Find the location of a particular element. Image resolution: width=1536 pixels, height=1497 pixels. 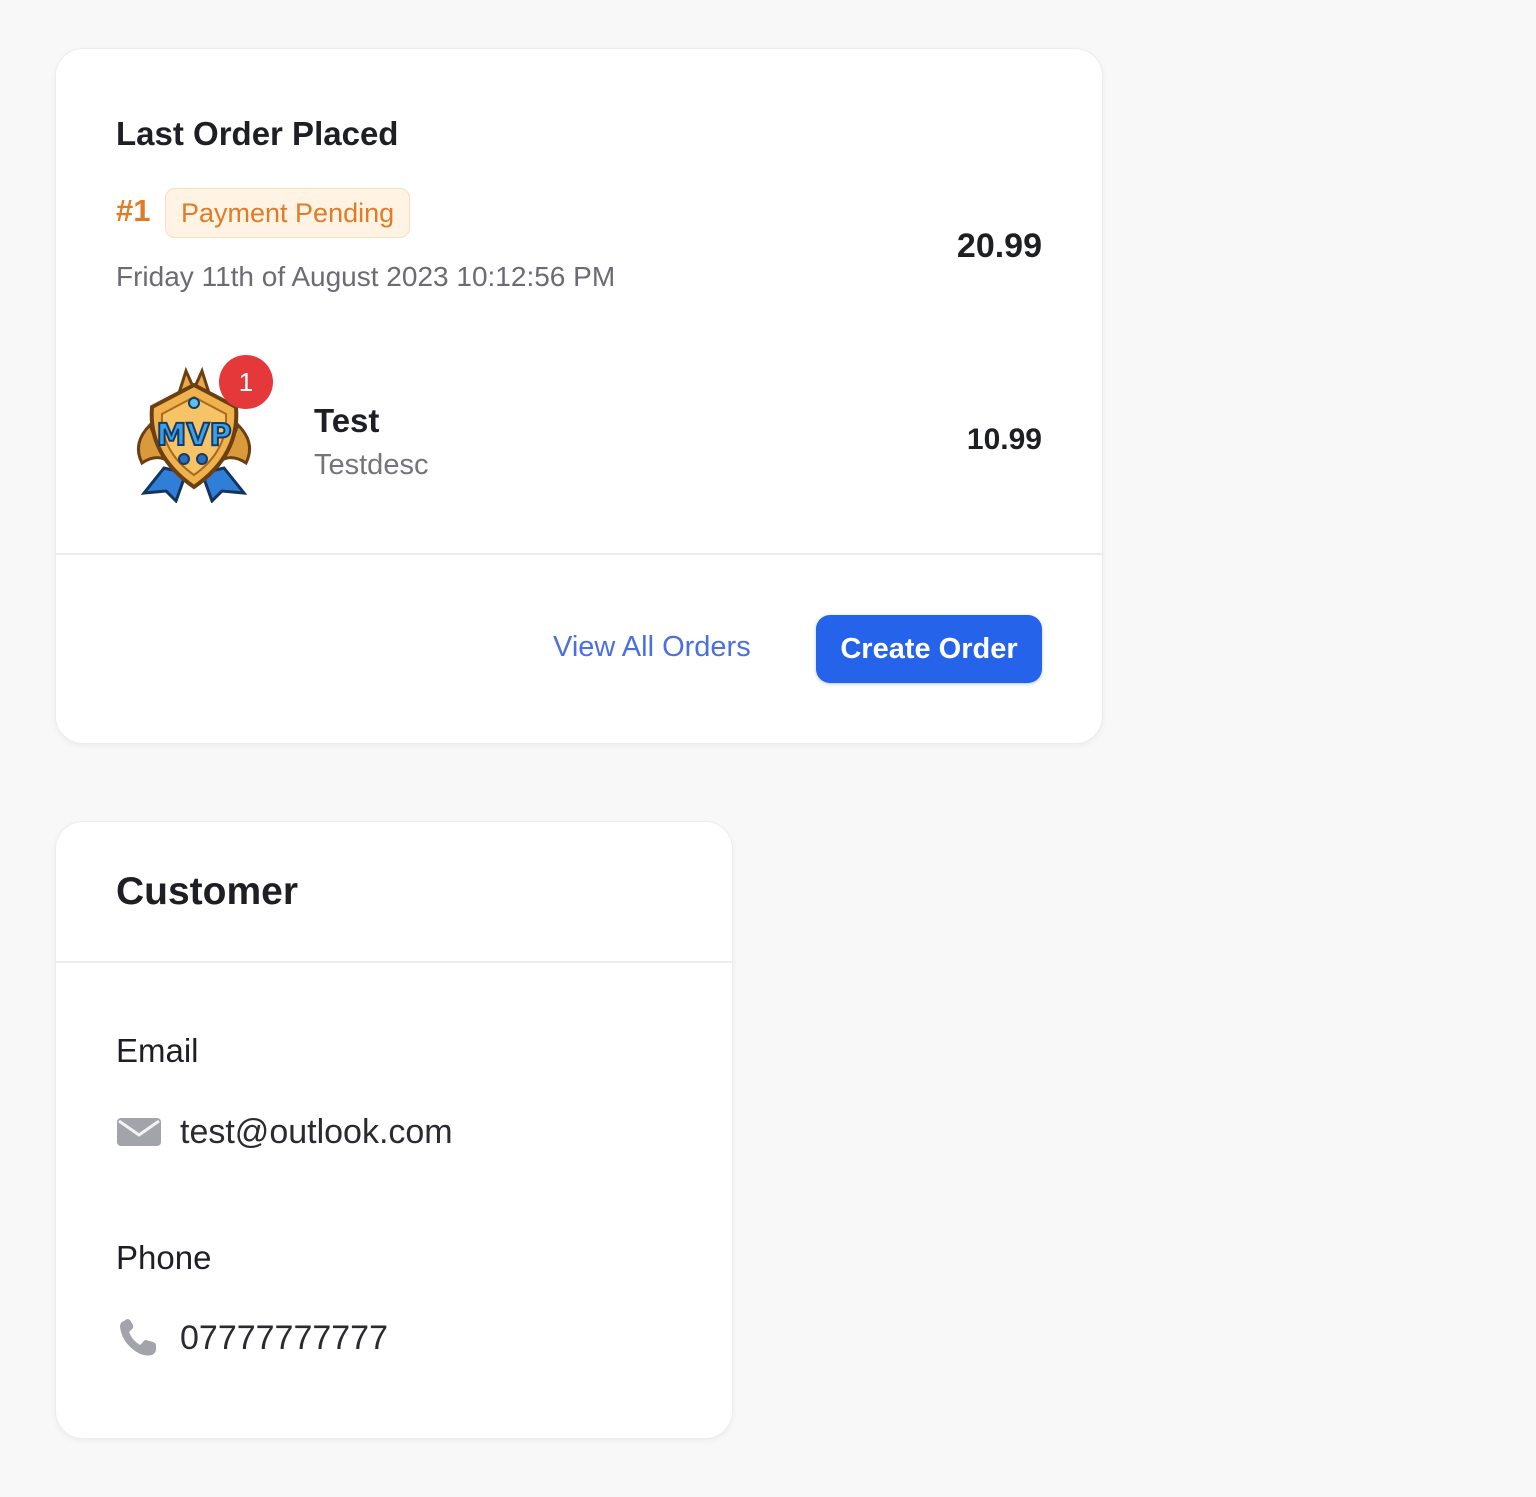

email-row: test@outlook.com is located at coordinates (284, 1132).